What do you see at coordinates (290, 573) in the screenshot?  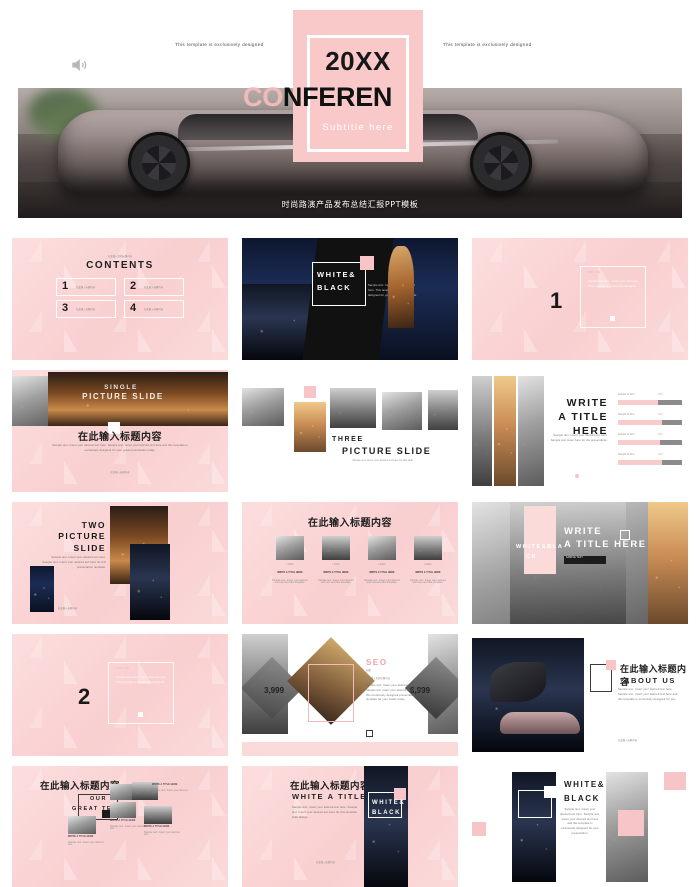 I see `fpg-heading-1: WRITE A TITLE HERE` at bounding box center [290, 573].